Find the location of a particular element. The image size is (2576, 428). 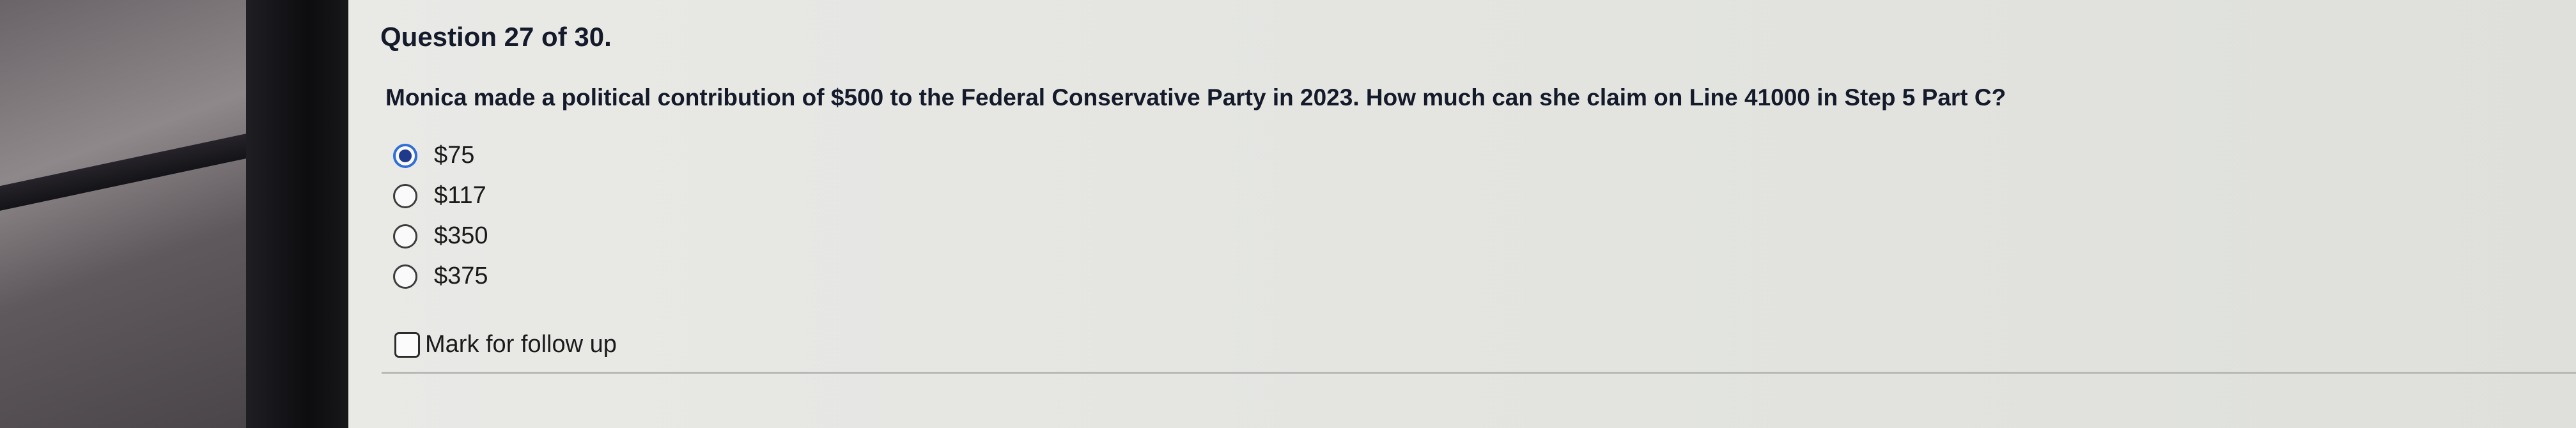

answer-option-4: $375 is located at coordinates (441, 276).